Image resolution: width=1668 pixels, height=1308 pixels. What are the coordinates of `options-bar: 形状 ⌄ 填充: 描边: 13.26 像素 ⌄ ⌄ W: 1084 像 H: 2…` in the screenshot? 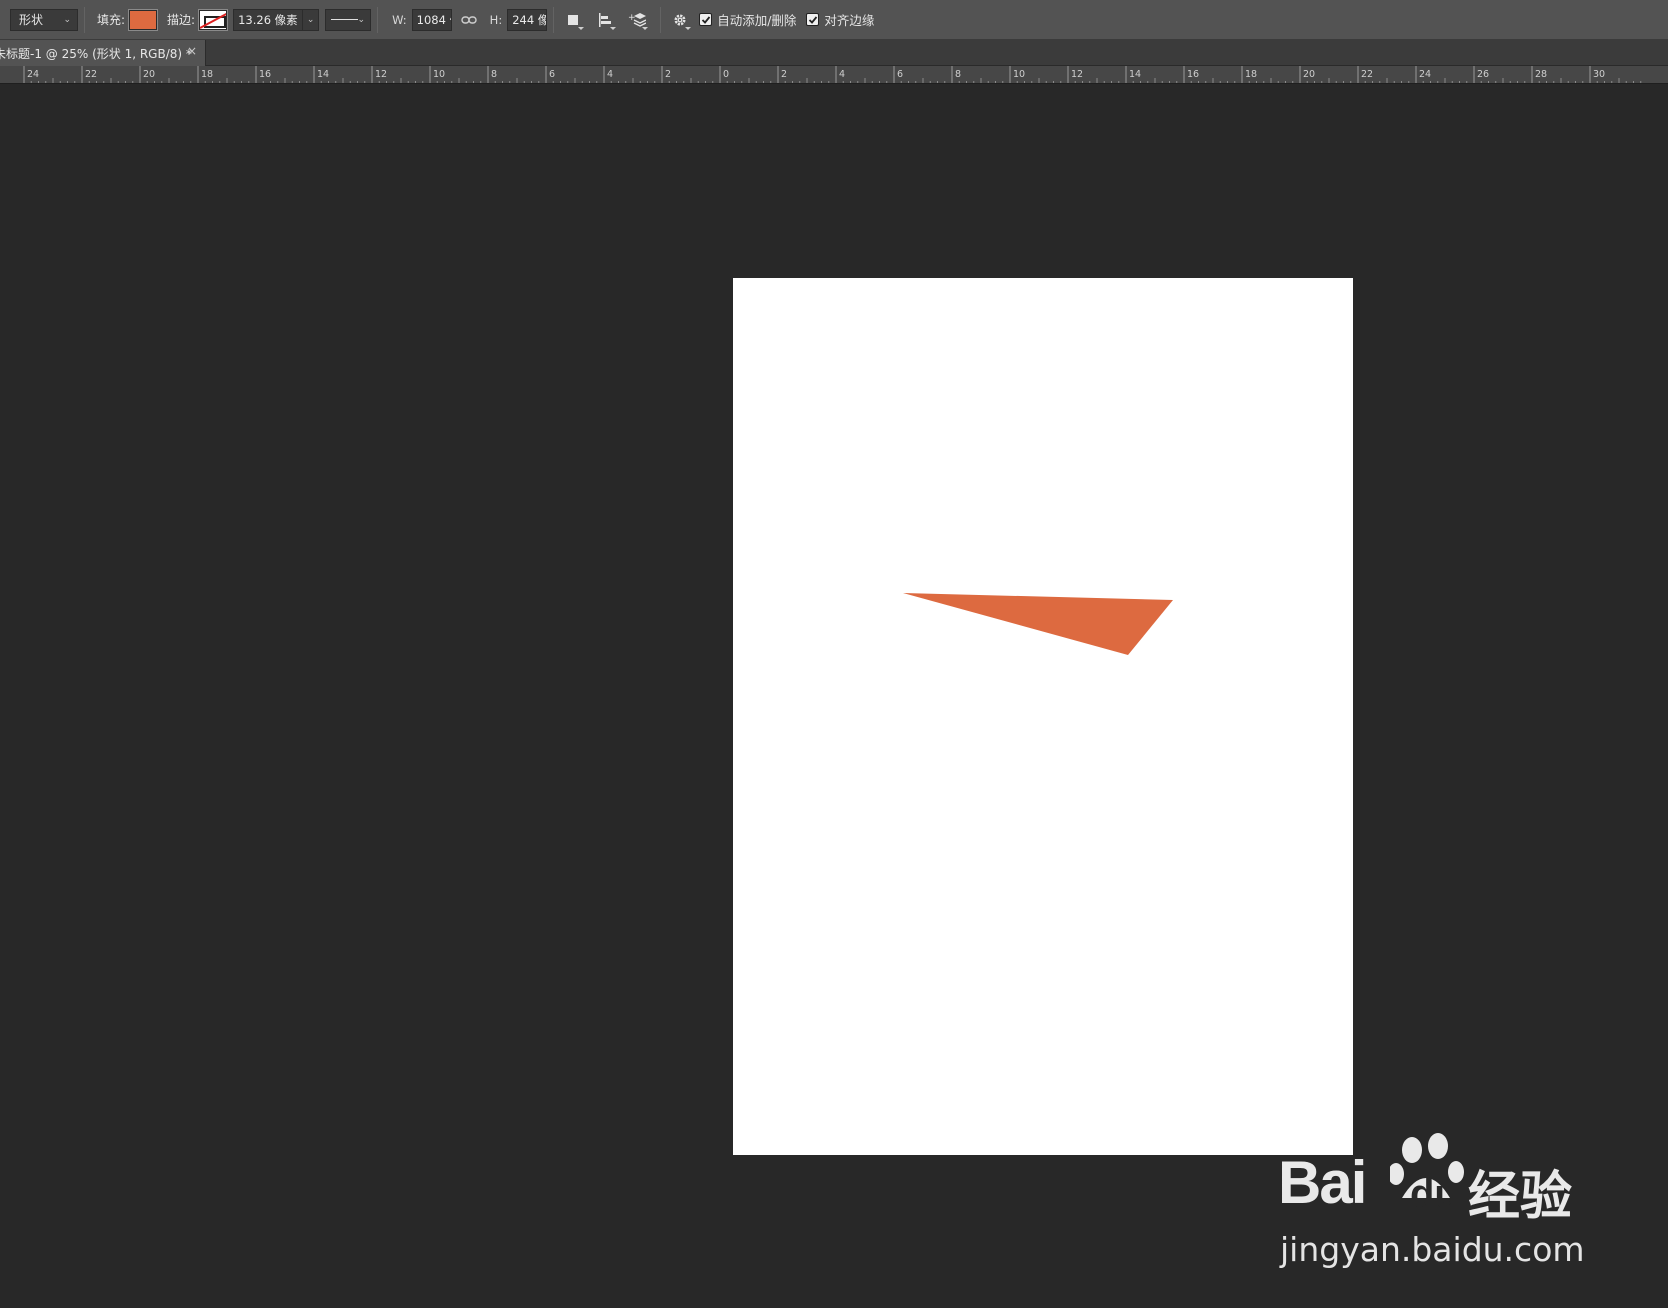 It's located at (834, 20).